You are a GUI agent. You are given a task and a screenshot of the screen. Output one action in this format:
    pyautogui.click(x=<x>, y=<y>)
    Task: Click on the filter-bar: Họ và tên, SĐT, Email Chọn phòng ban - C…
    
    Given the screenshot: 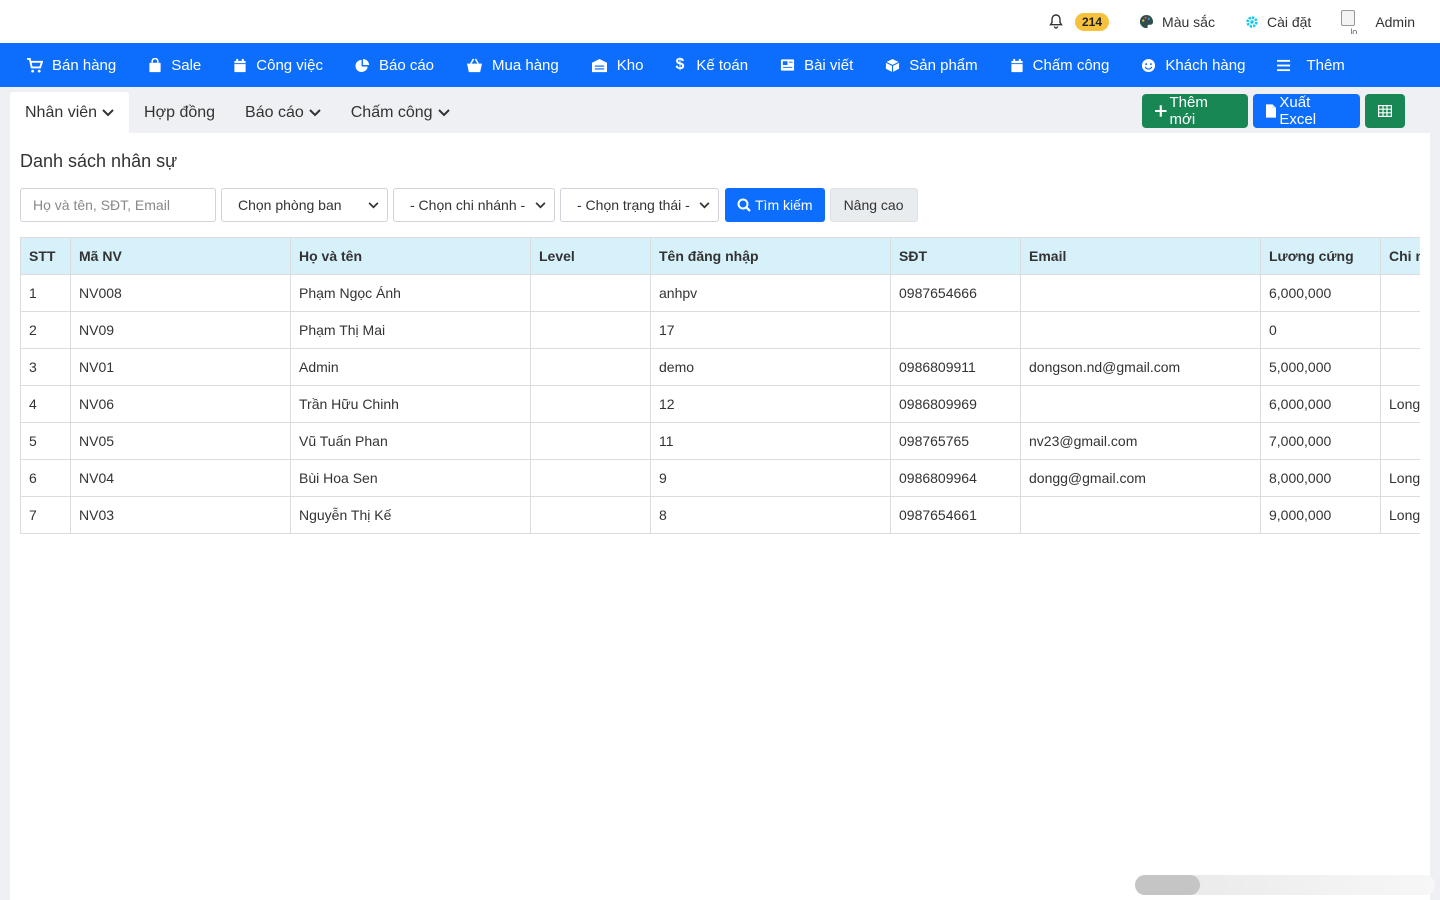 What is the action you would take?
    pyautogui.click(x=469, y=205)
    